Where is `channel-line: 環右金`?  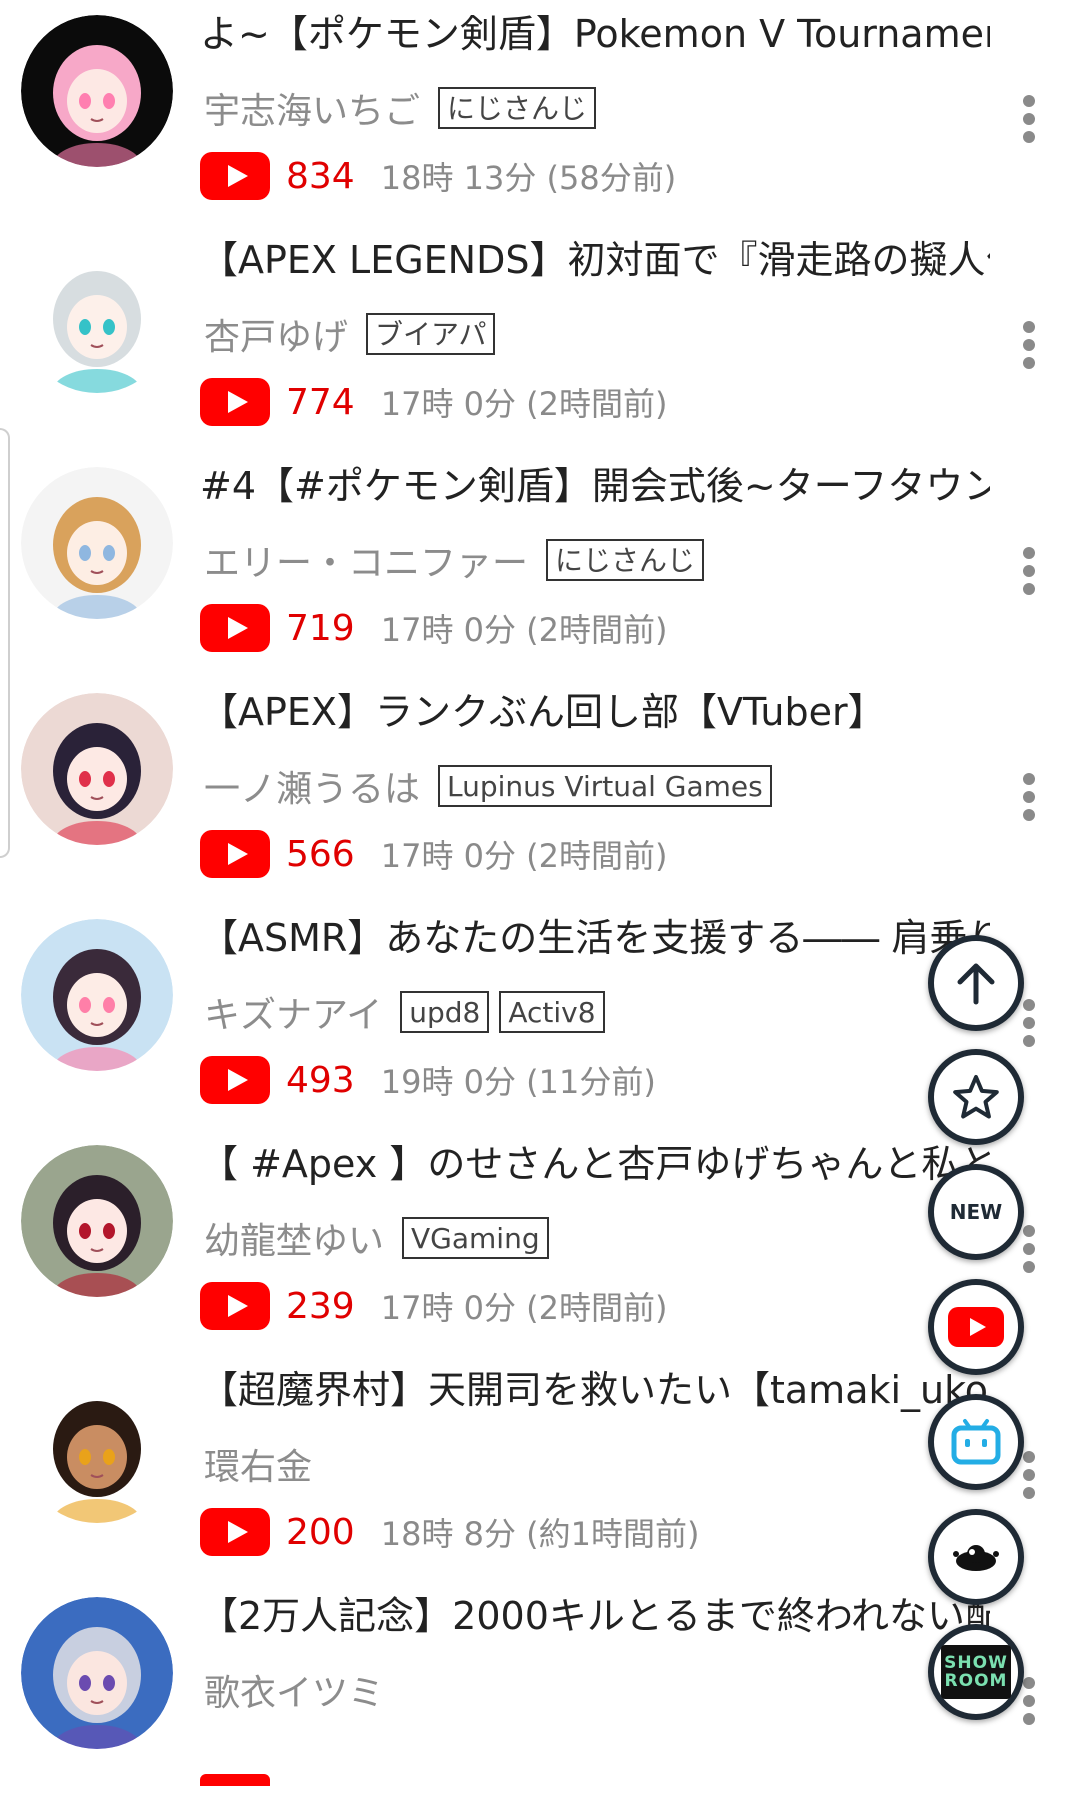
channel-line: 環右金 is located at coordinates (262, 1464).